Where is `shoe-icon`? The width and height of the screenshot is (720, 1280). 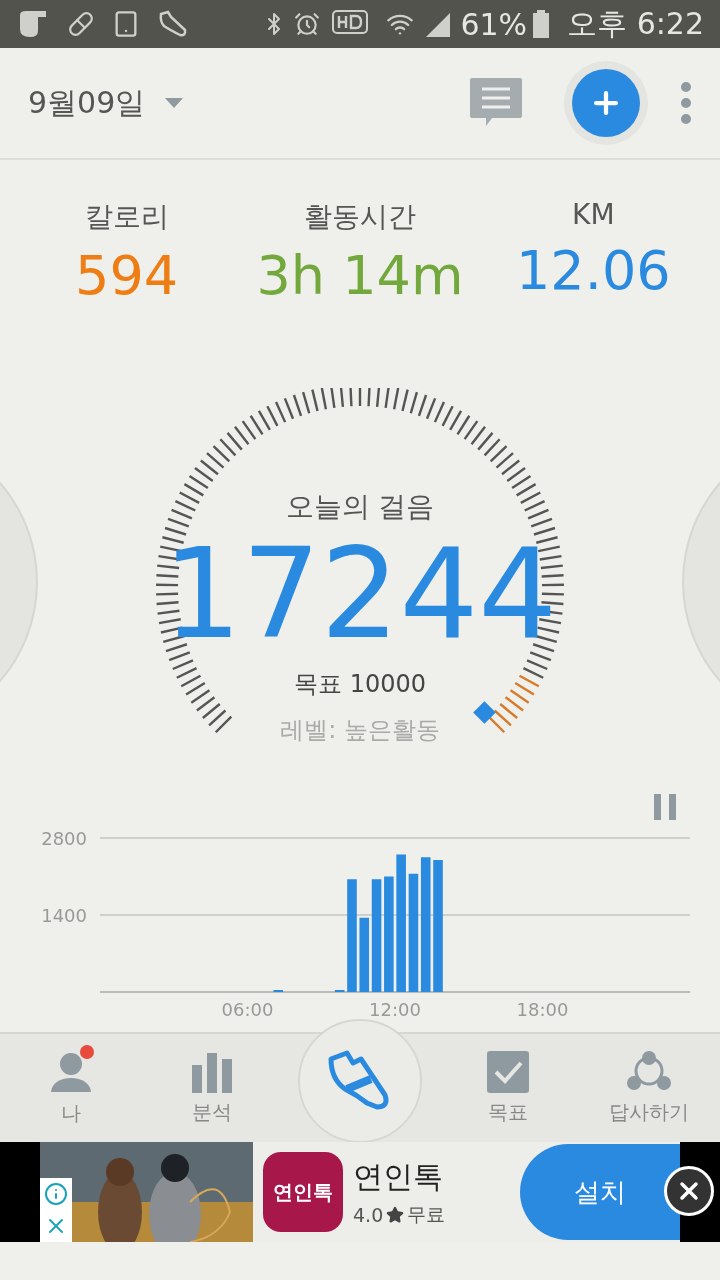 shoe-icon is located at coordinates (173, 24).